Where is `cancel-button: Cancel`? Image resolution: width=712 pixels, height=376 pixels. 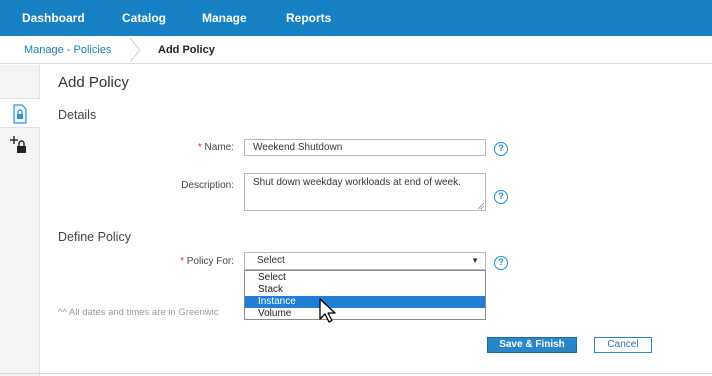 cancel-button: Cancel is located at coordinates (623, 345).